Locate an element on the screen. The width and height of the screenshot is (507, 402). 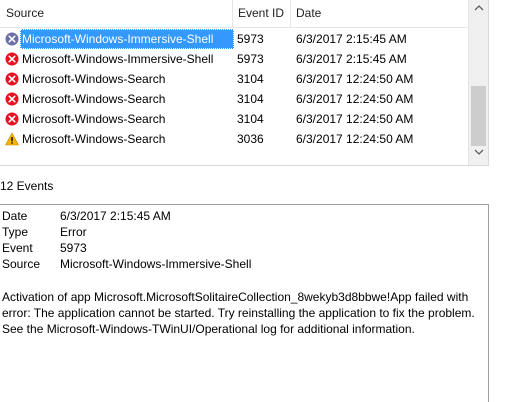
chevron-down-icon is located at coordinates (478, 155).